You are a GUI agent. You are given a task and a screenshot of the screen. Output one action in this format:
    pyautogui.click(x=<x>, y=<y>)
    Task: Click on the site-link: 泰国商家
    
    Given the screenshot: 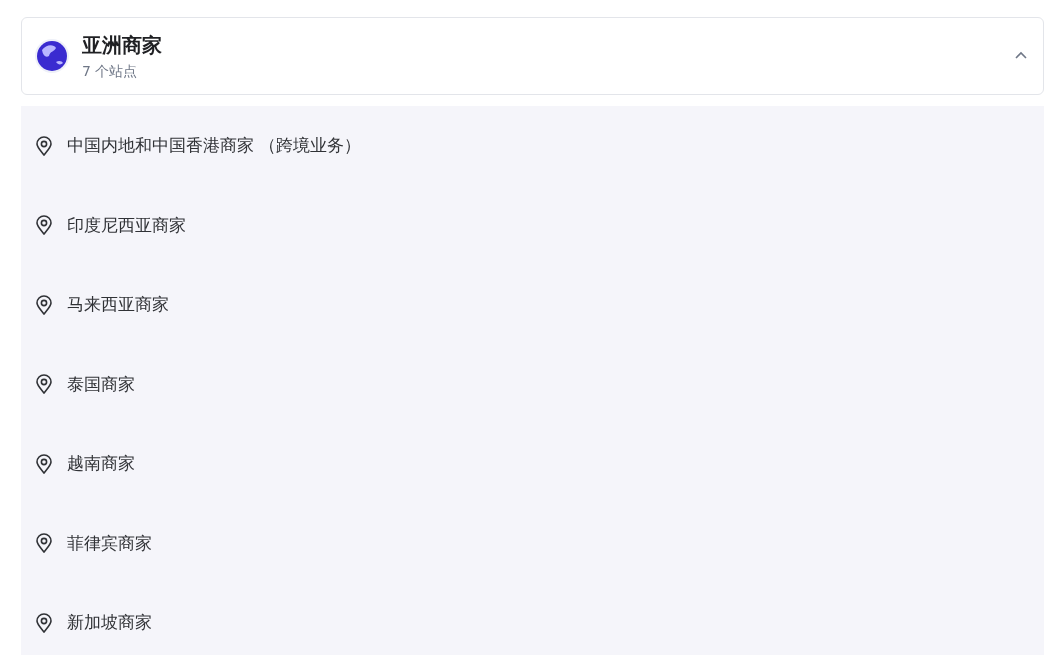 What is the action you would take?
    pyautogui.click(x=101, y=384)
    